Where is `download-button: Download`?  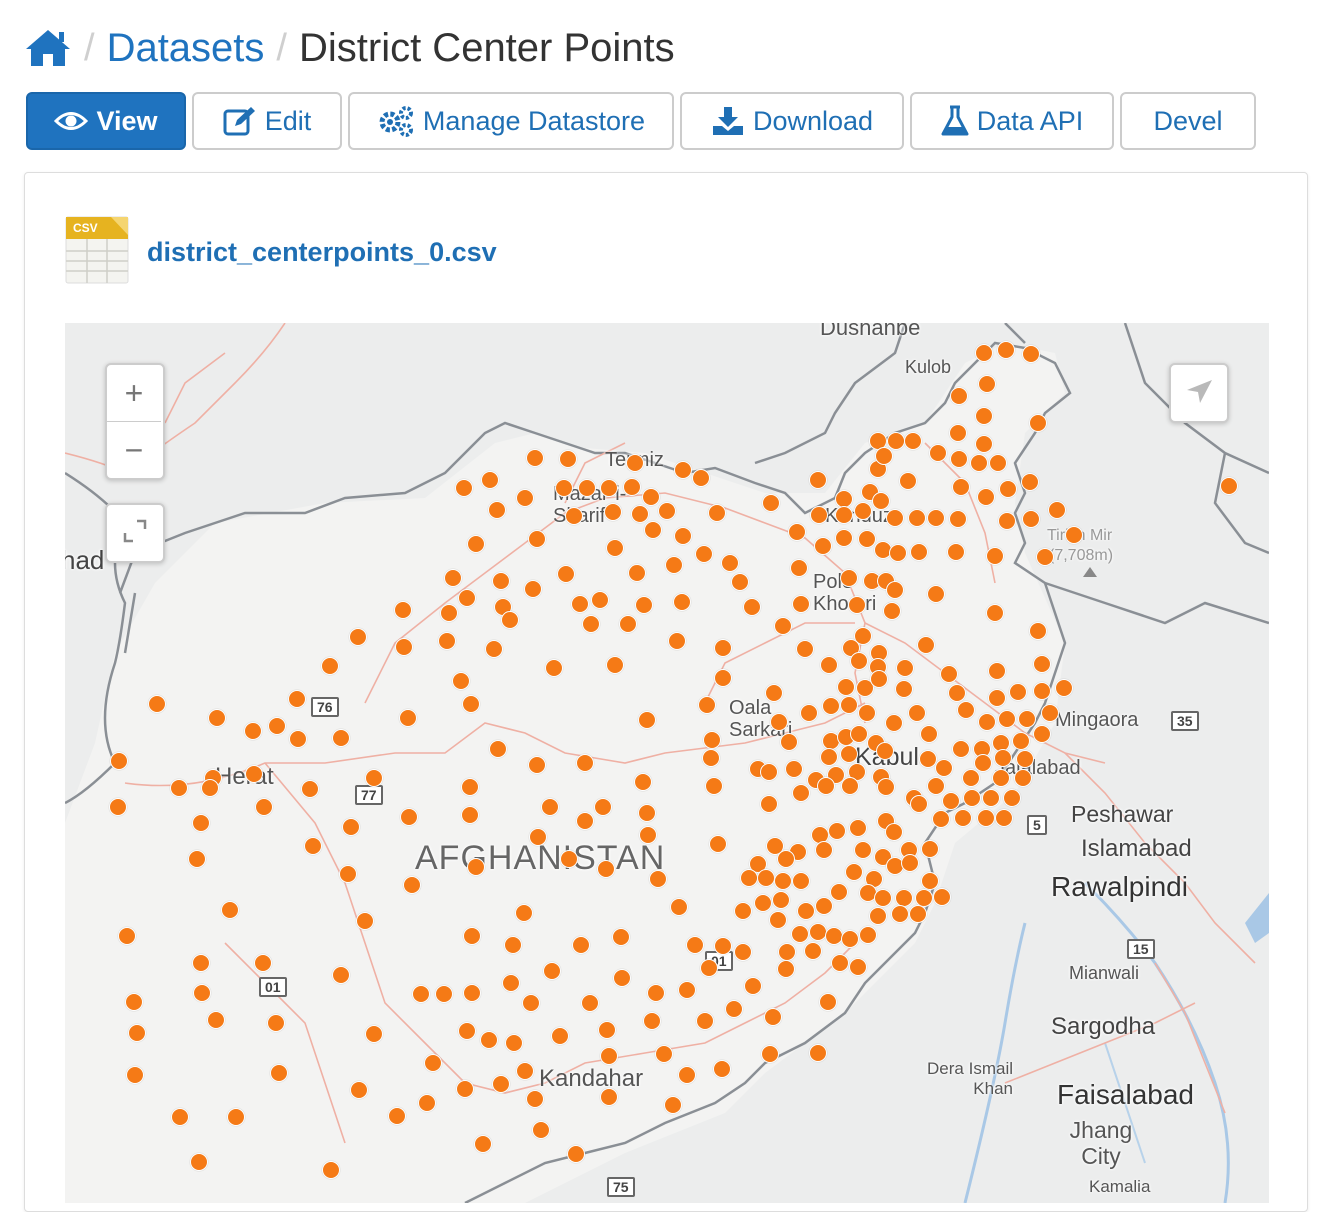 download-button: Download is located at coordinates (792, 121).